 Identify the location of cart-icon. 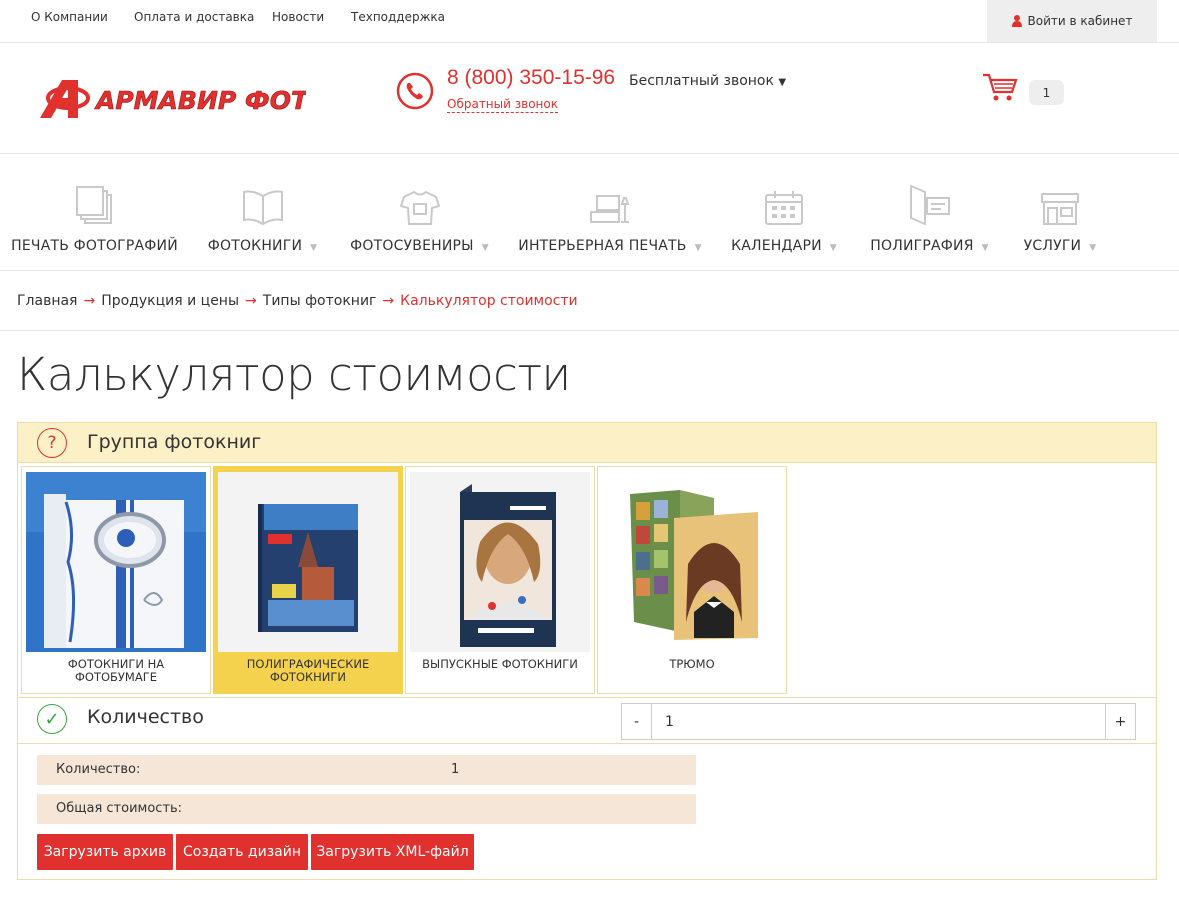
(1000, 89).